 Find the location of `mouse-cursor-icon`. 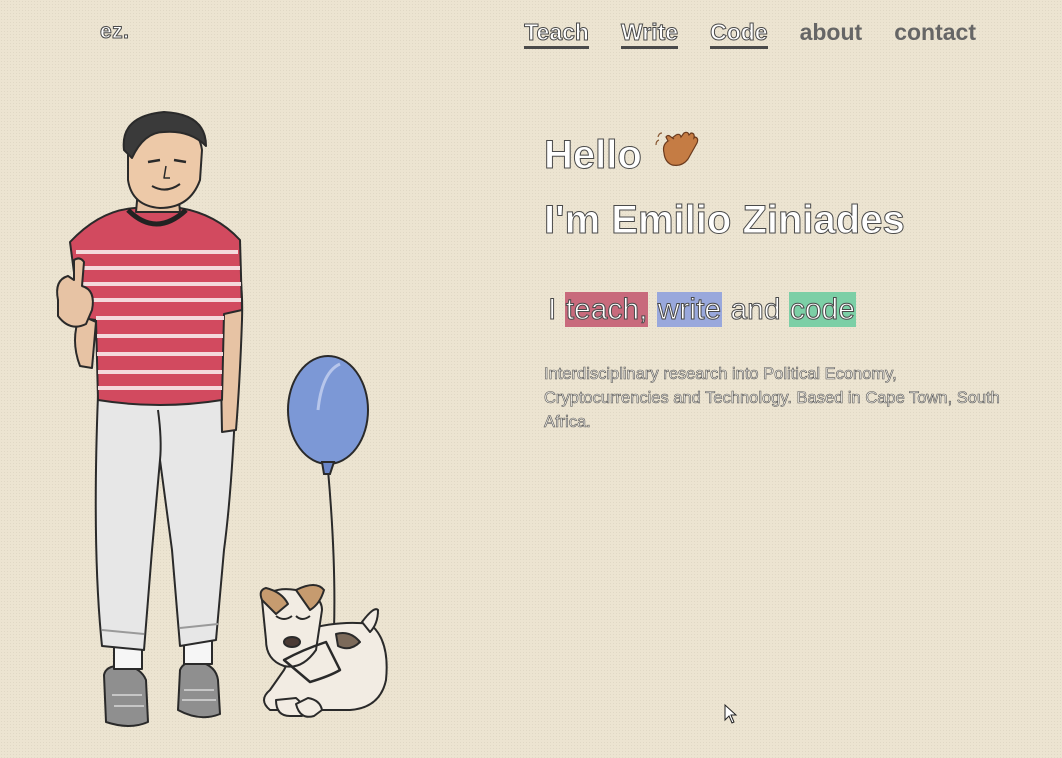

mouse-cursor-icon is located at coordinates (731, 716).